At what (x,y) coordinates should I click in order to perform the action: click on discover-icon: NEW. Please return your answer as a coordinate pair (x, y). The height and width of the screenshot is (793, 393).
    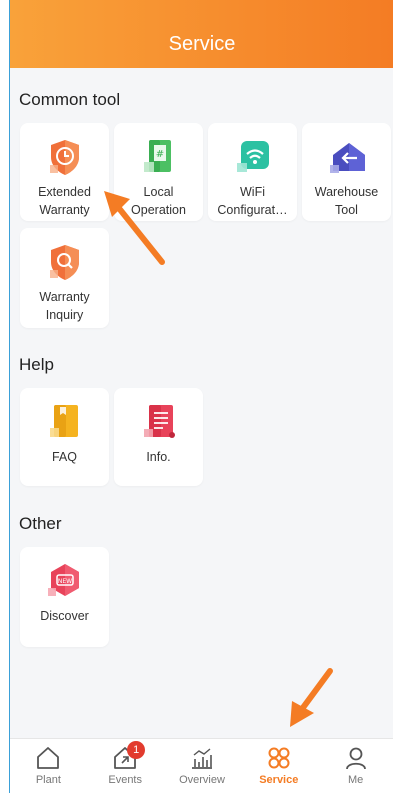
    Looking at the image, I should click on (63, 580).